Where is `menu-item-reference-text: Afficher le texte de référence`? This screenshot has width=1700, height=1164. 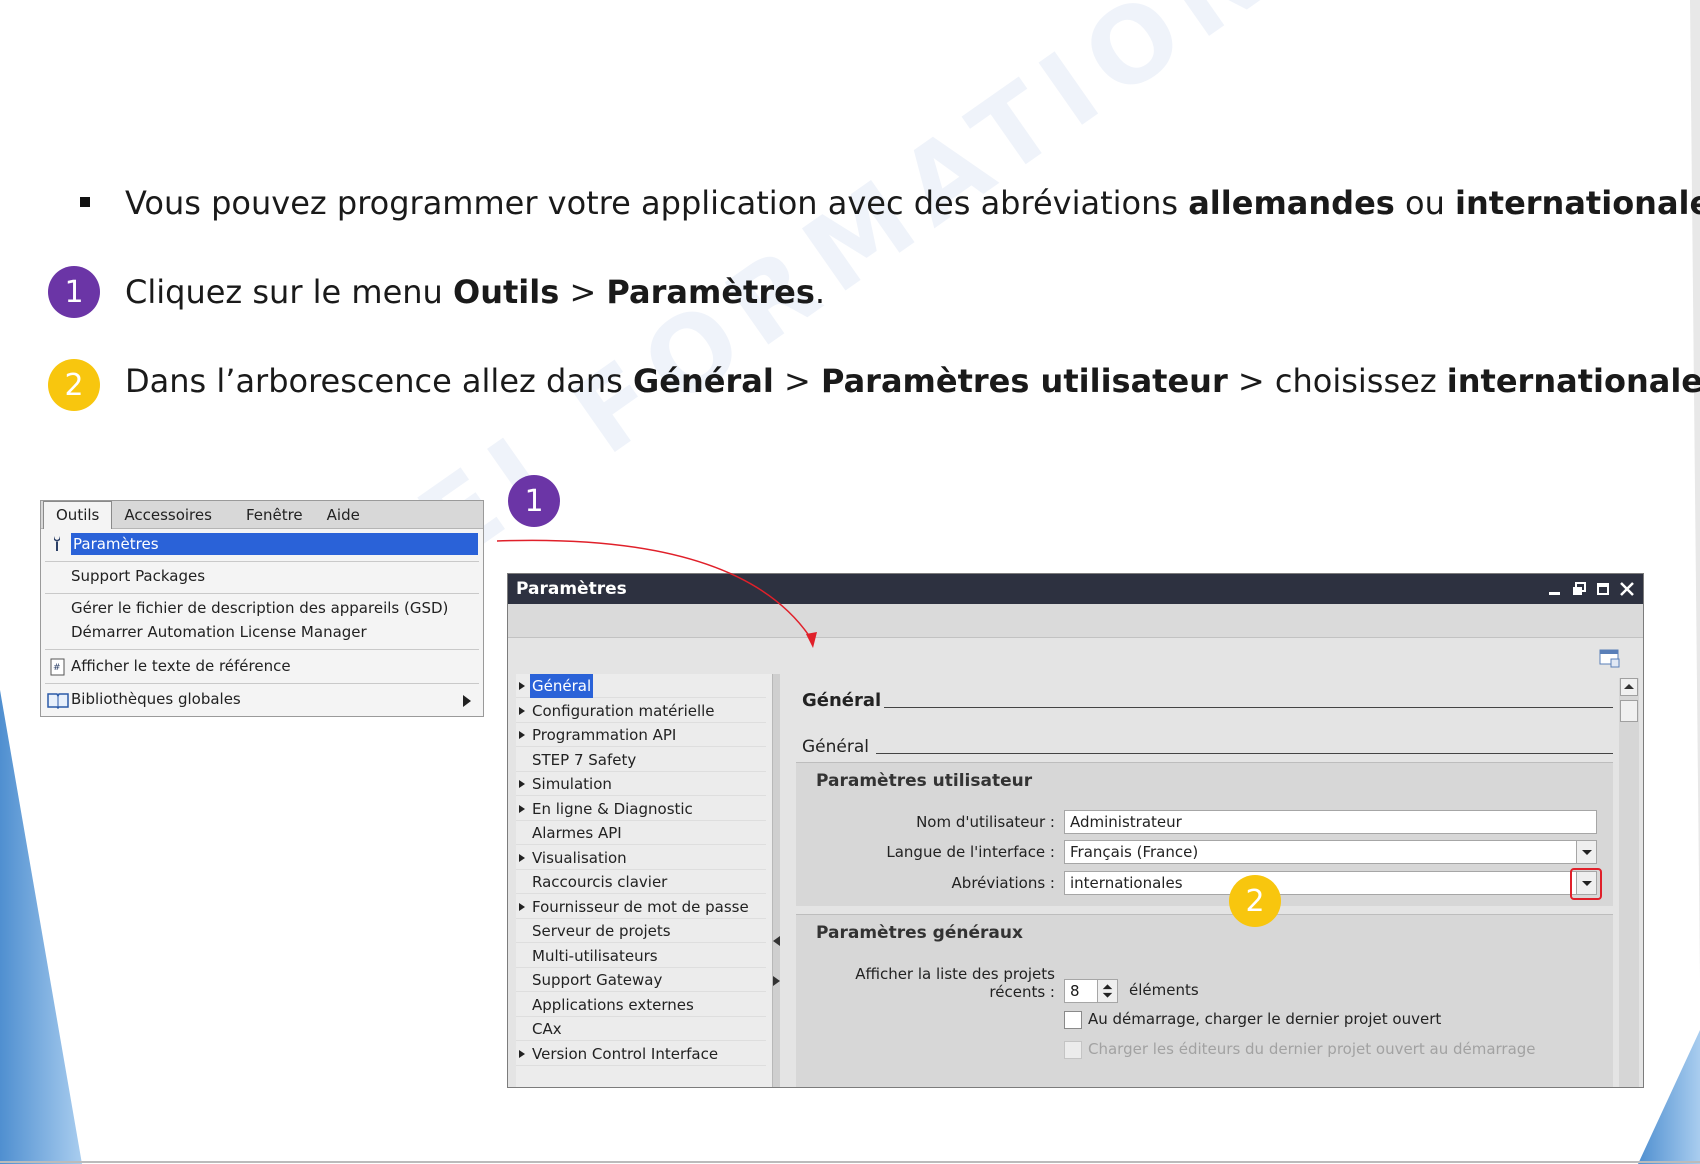 menu-item-reference-text: Afficher le texte de référence is located at coordinates (181, 666).